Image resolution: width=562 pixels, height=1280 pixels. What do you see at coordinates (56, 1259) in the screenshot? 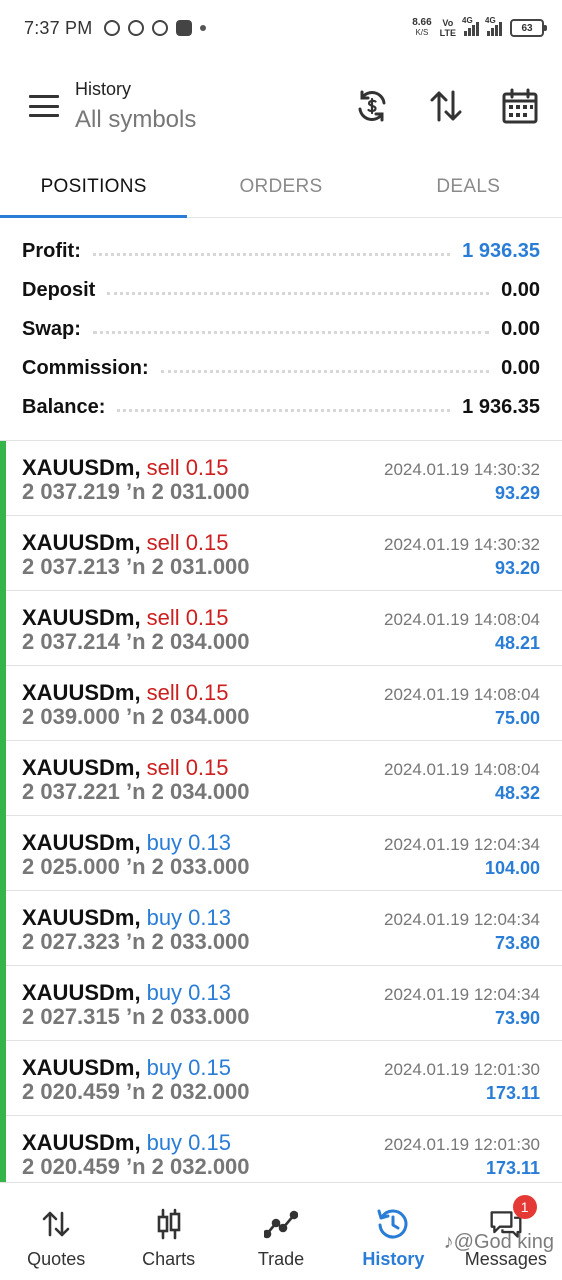
I see `nav-quotes-label: Quotes` at bounding box center [56, 1259].